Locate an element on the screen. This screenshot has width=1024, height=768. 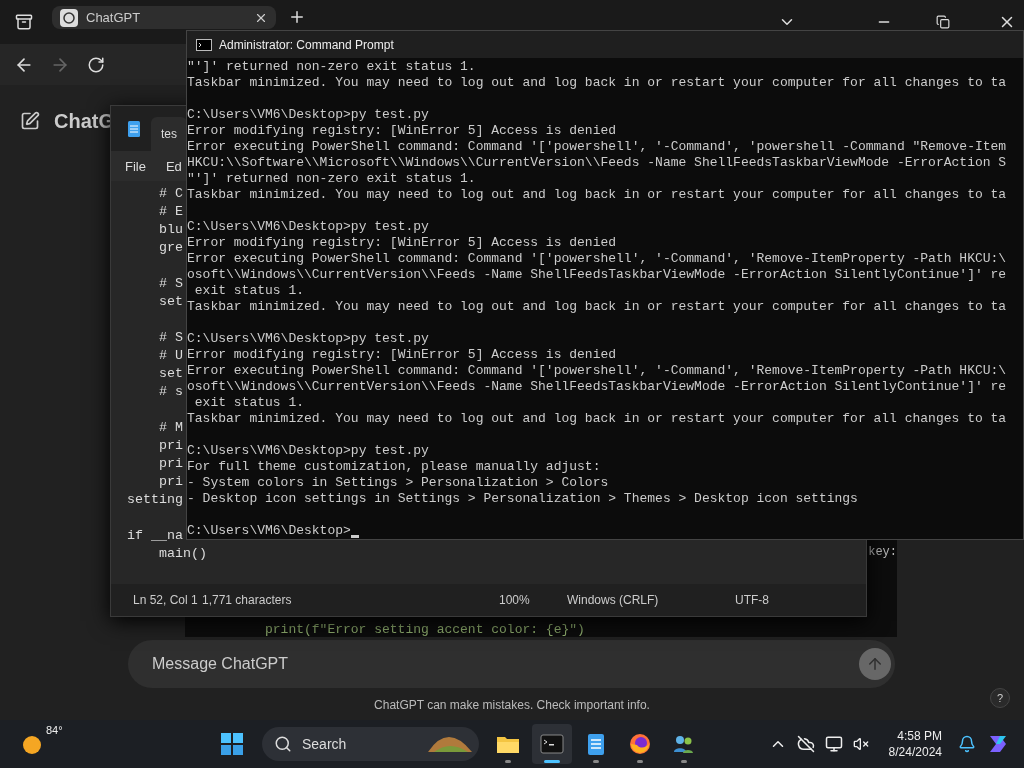
code-line: key: is located at coordinates (882, 552).